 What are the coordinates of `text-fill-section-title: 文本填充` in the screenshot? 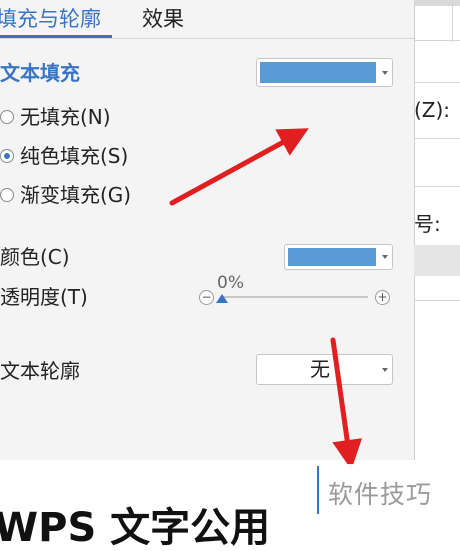 It's located at (40, 73).